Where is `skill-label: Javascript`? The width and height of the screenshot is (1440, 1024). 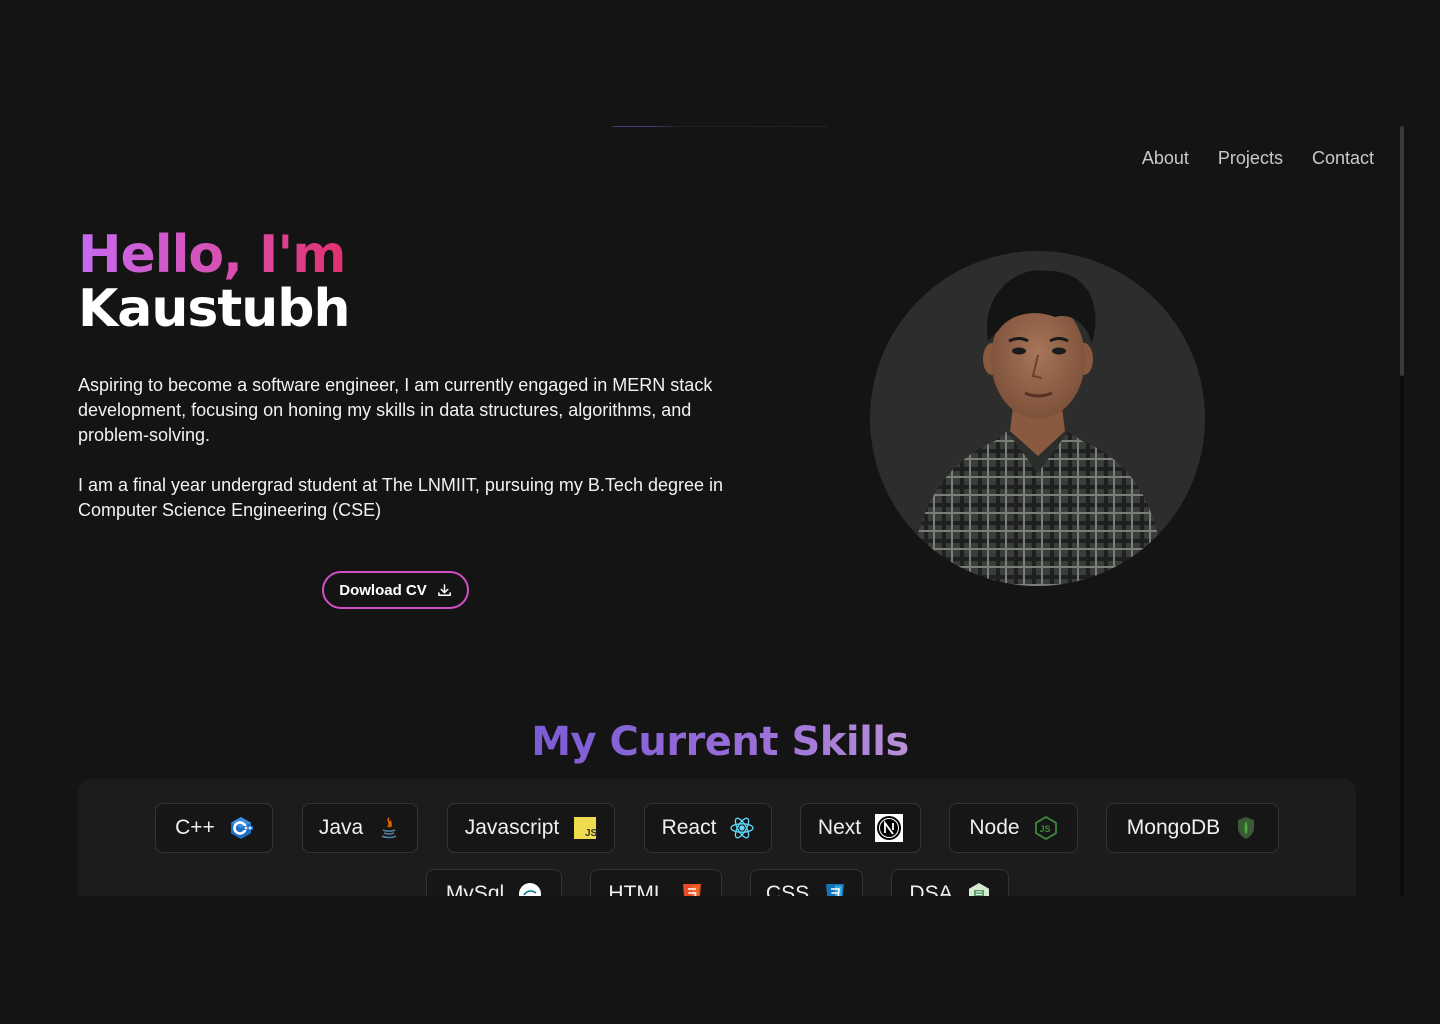 skill-label: Javascript is located at coordinates (512, 827).